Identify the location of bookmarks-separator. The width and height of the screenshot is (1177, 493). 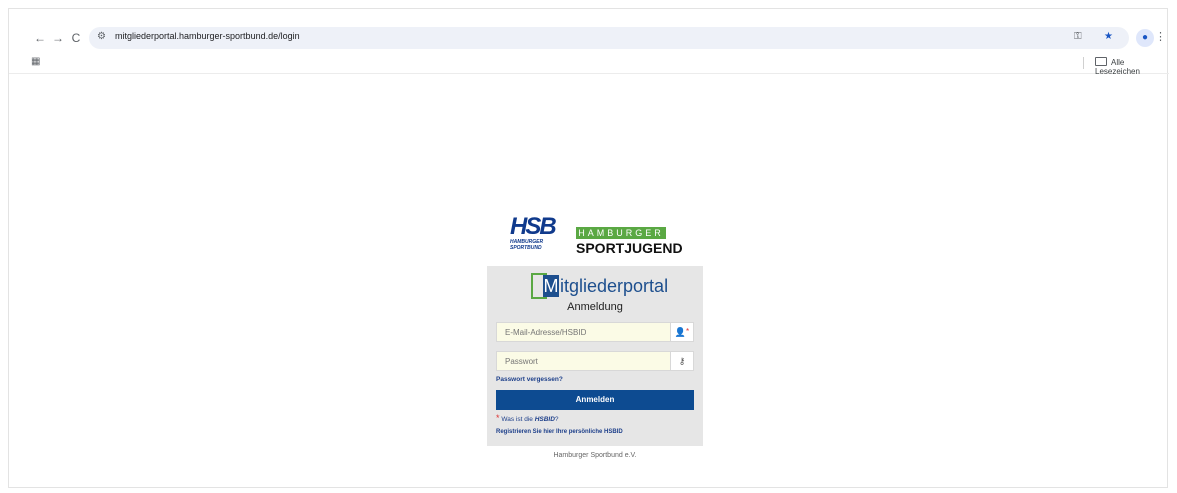
(1083, 63).